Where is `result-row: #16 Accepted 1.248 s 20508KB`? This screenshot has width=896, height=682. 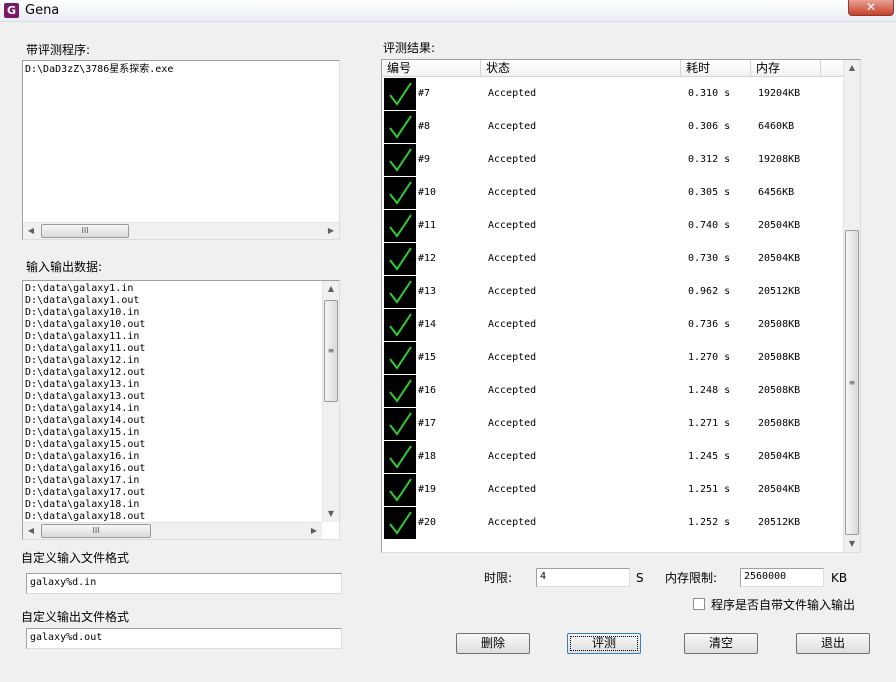 result-row: #16 Accepted 1.248 s 20508KB is located at coordinates (613, 390).